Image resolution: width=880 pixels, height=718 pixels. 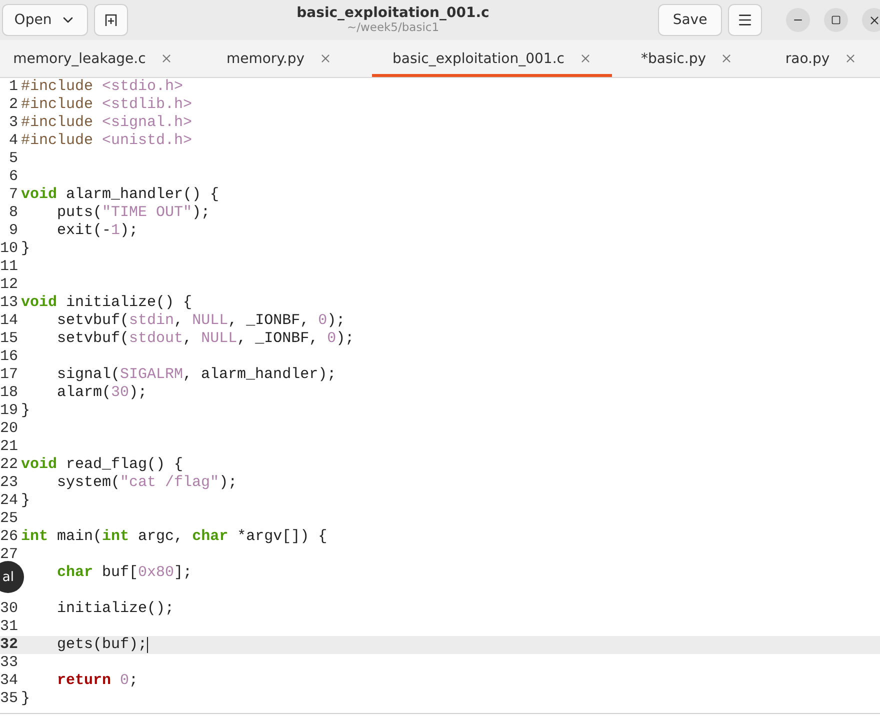 I want to click on line-number: 33, so click(x=9, y=663).